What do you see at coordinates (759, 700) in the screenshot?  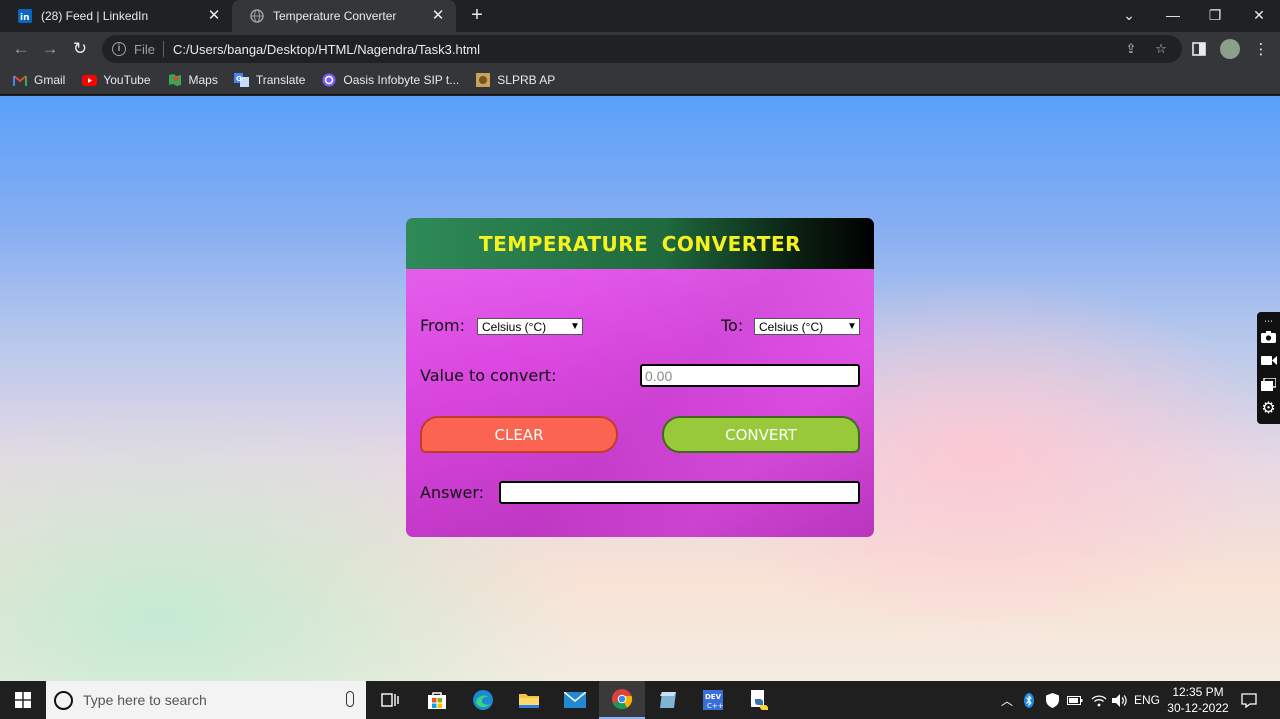 I see `python-idle-icon` at bounding box center [759, 700].